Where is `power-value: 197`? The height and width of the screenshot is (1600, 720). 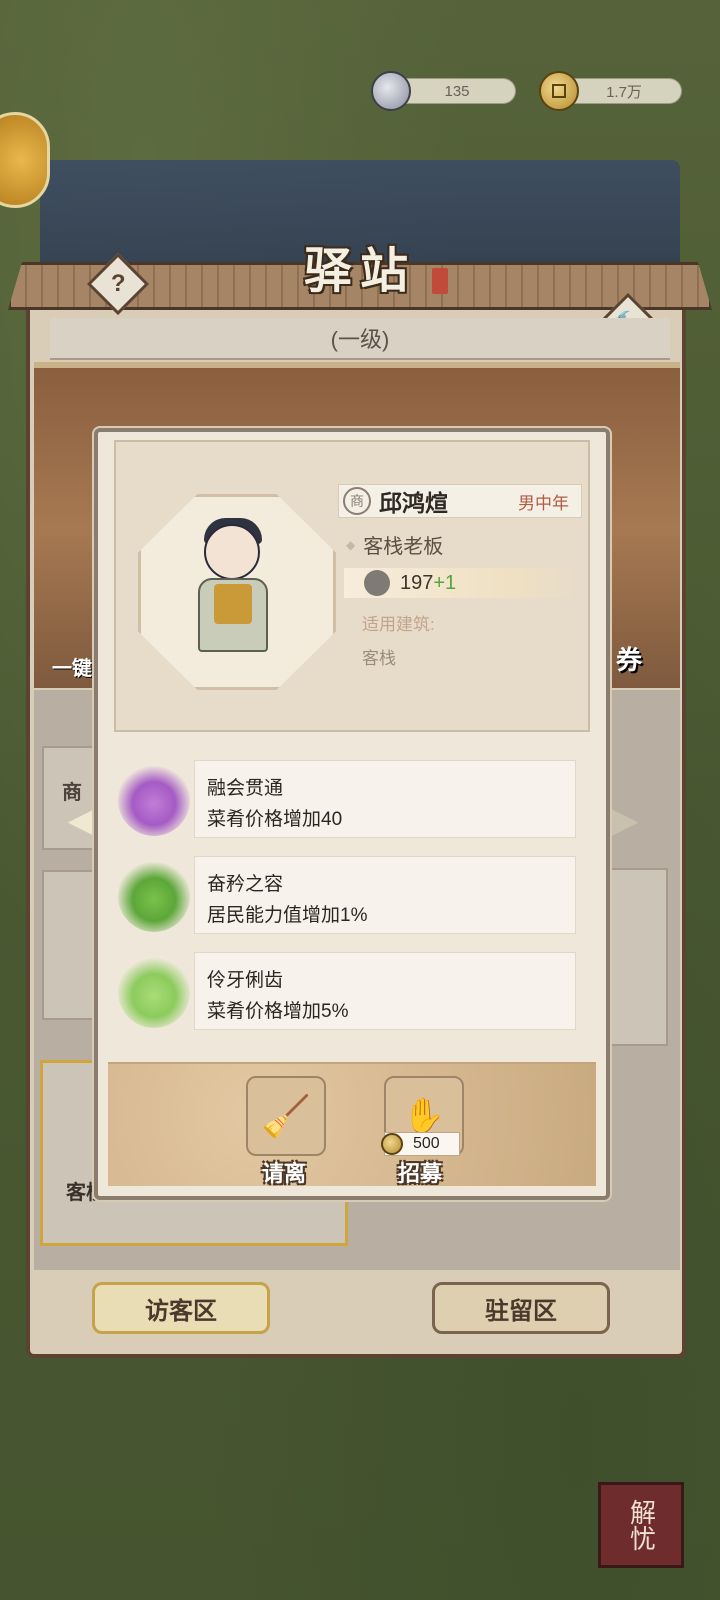
power-value: 197 is located at coordinates (417, 582).